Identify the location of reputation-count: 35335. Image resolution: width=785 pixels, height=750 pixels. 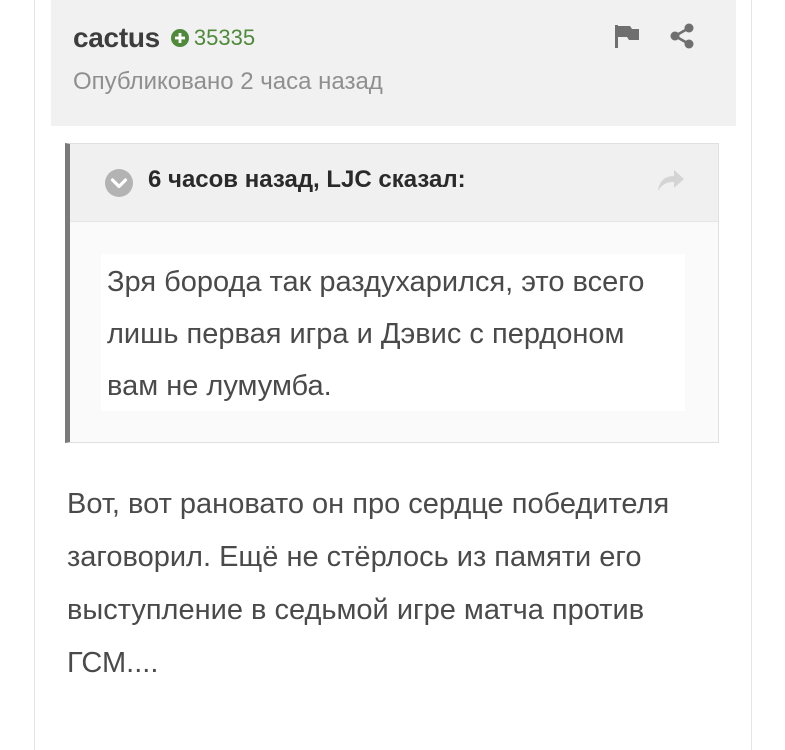
(224, 37).